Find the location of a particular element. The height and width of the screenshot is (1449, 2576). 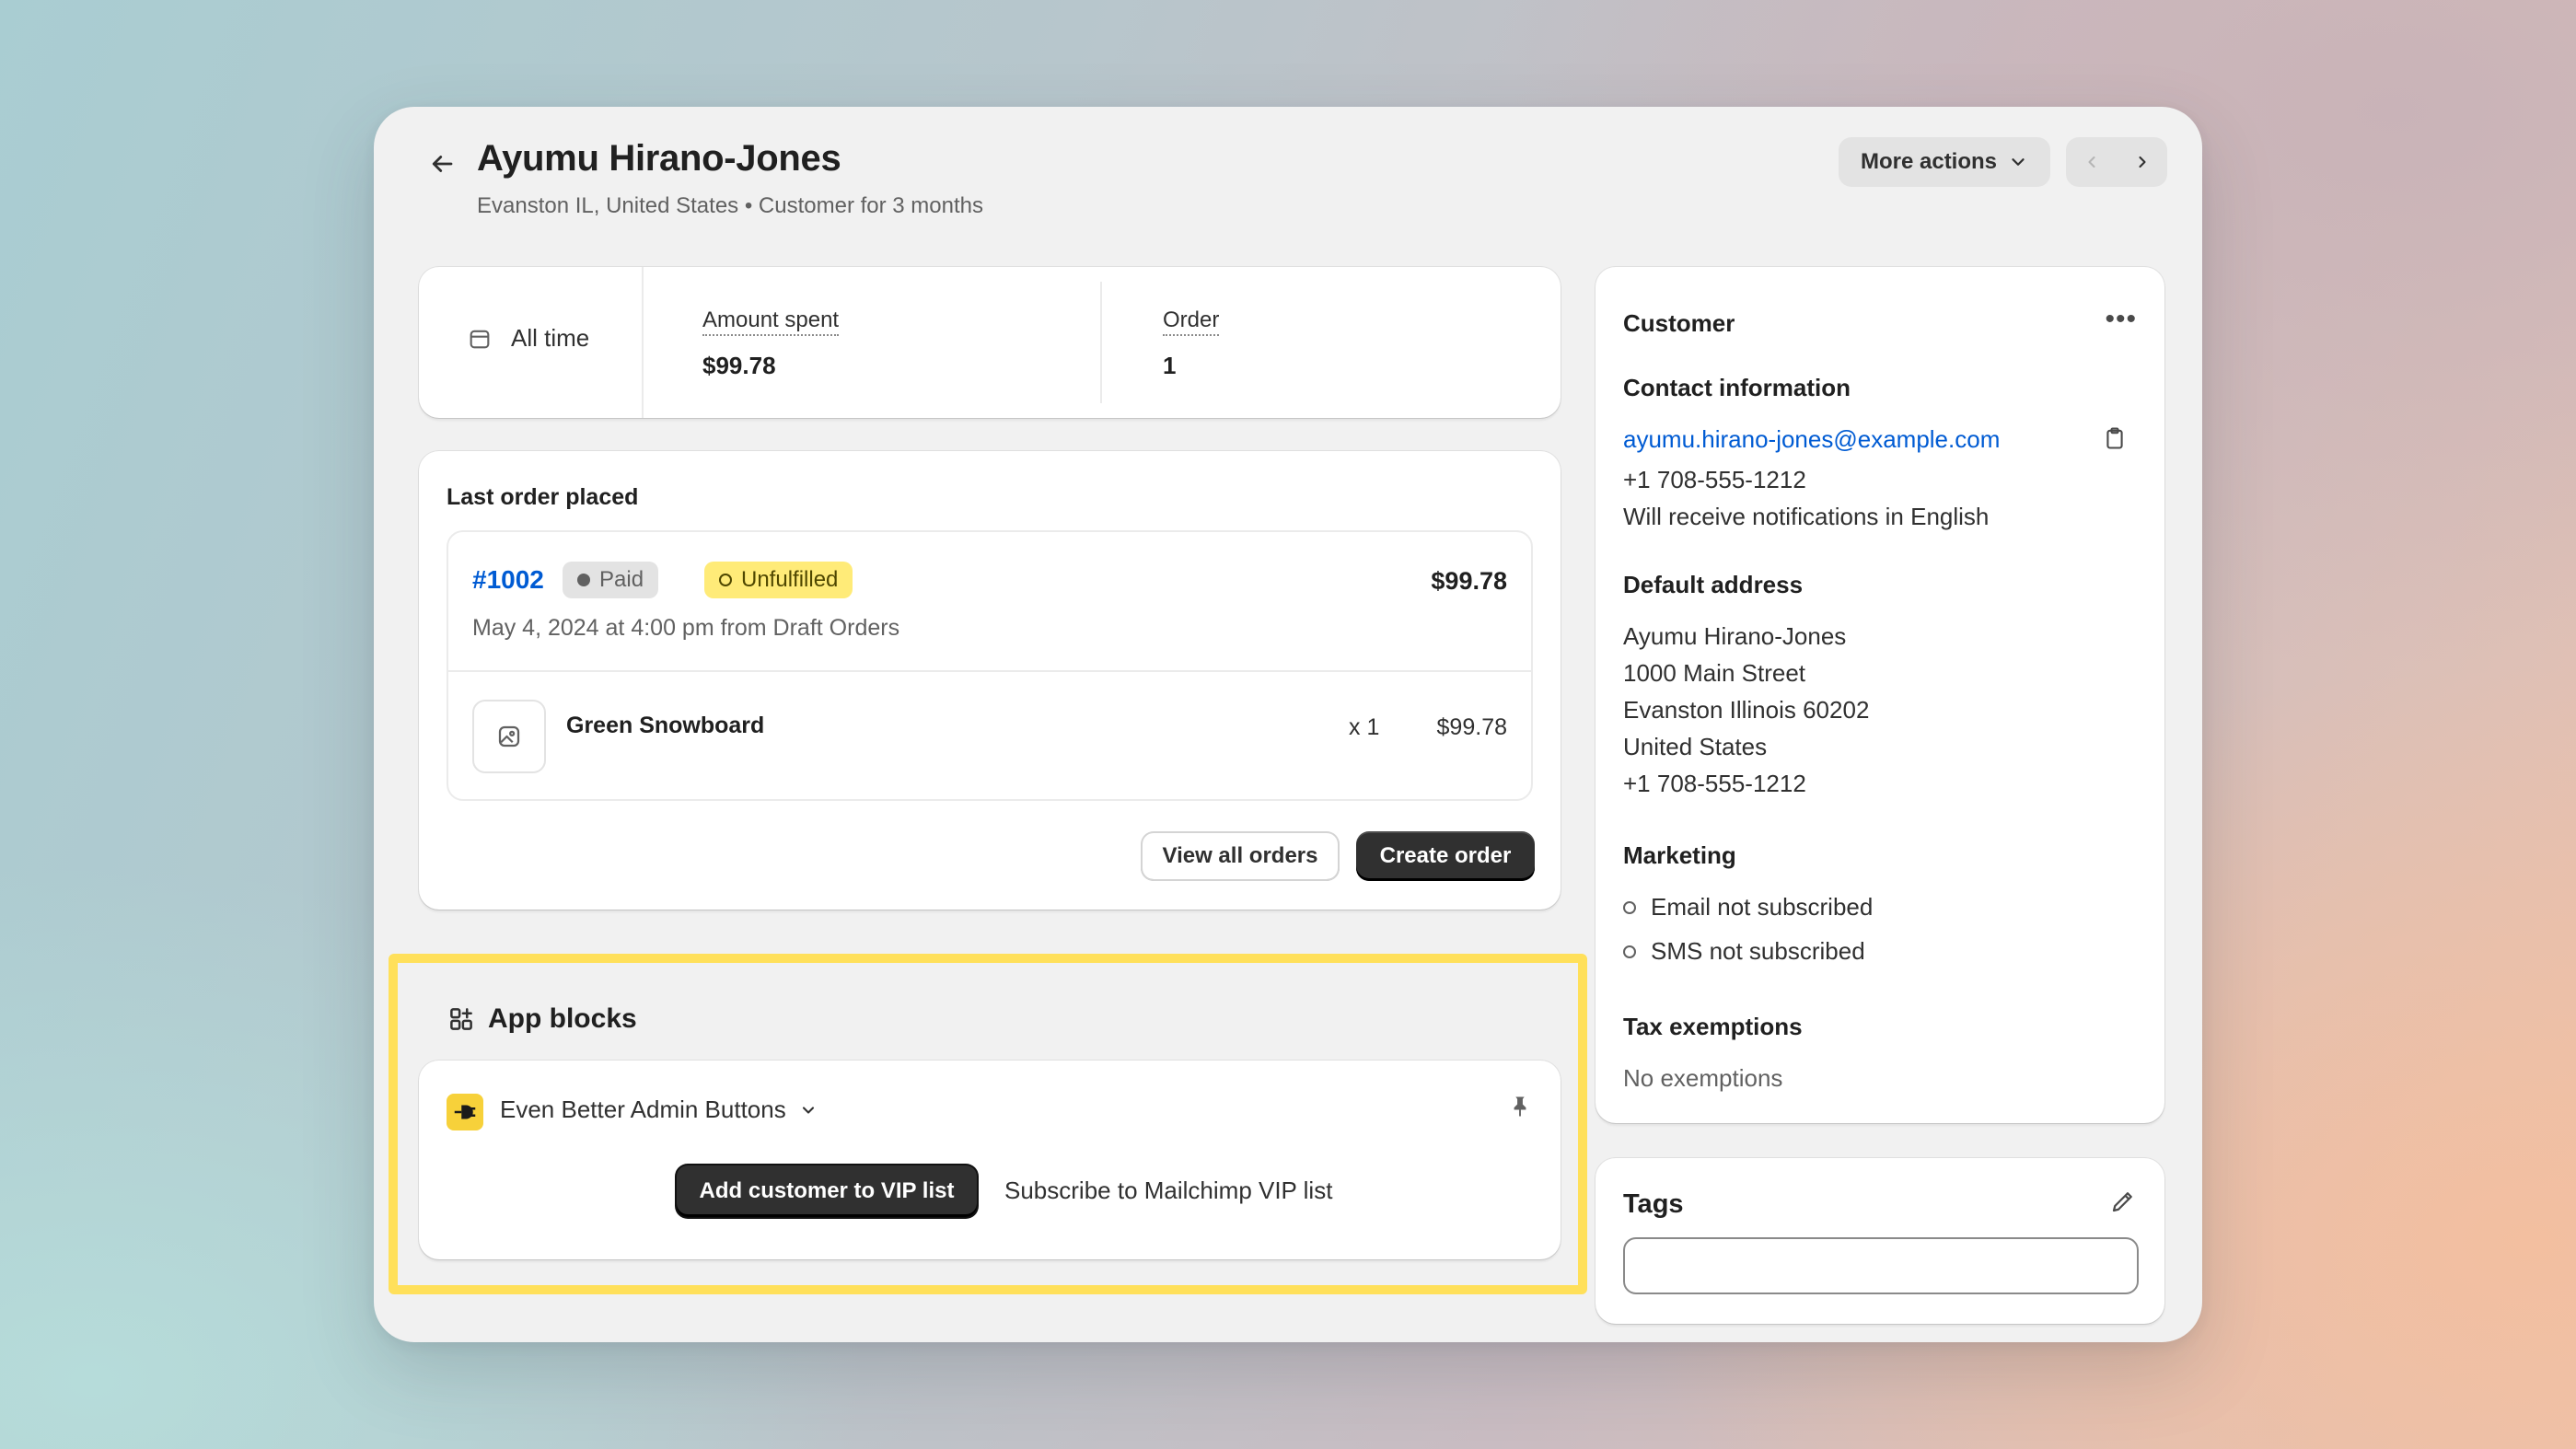

arrow-left-icon is located at coordinates (442, 164).